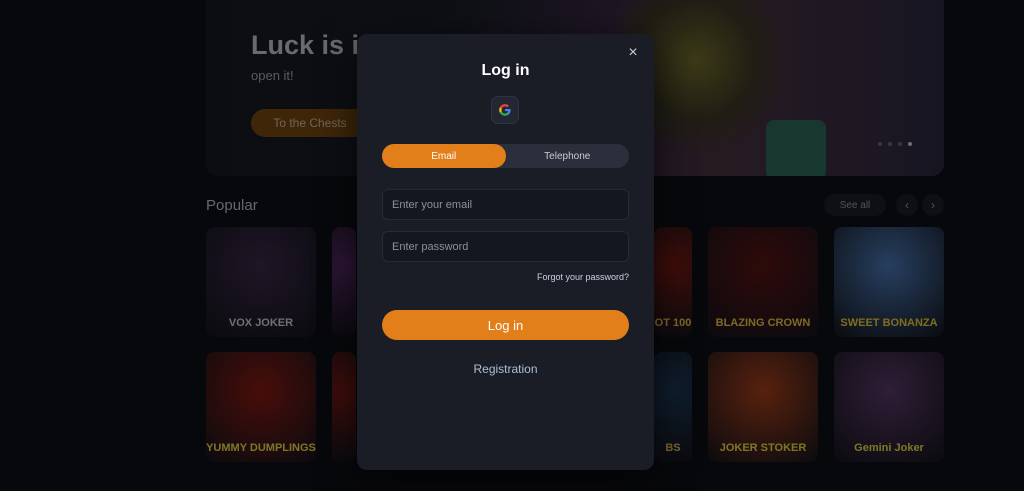  Describe the element at coordinates (444, 156) in the screenshot. I see `tab-email: Email` at that location.